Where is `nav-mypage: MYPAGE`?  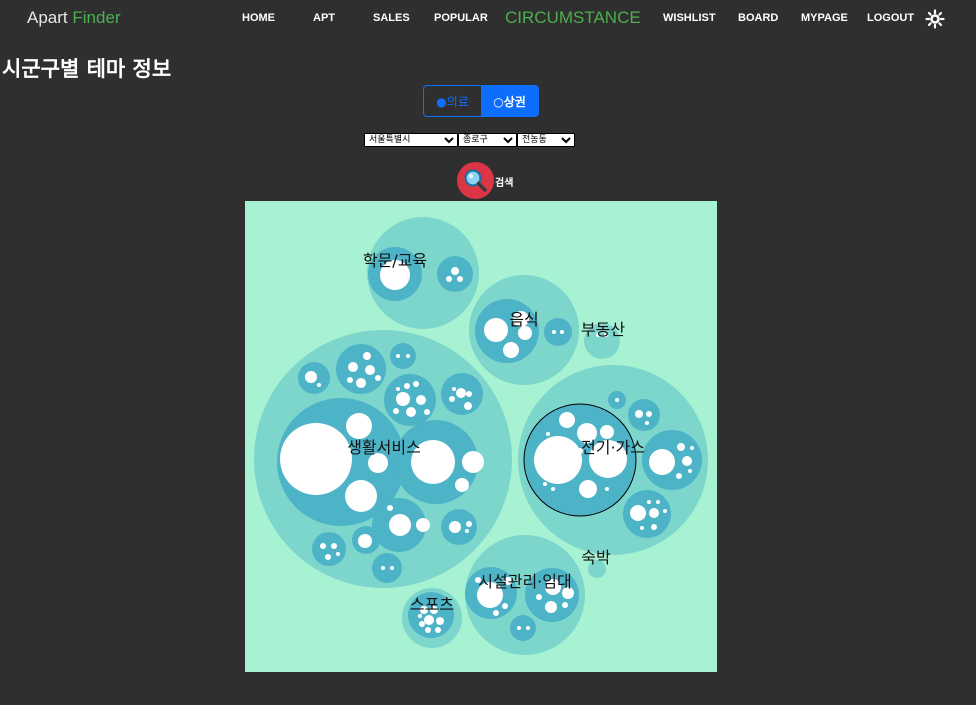 nav-mypage: MYPAGE is located at coordinates (824, 18).